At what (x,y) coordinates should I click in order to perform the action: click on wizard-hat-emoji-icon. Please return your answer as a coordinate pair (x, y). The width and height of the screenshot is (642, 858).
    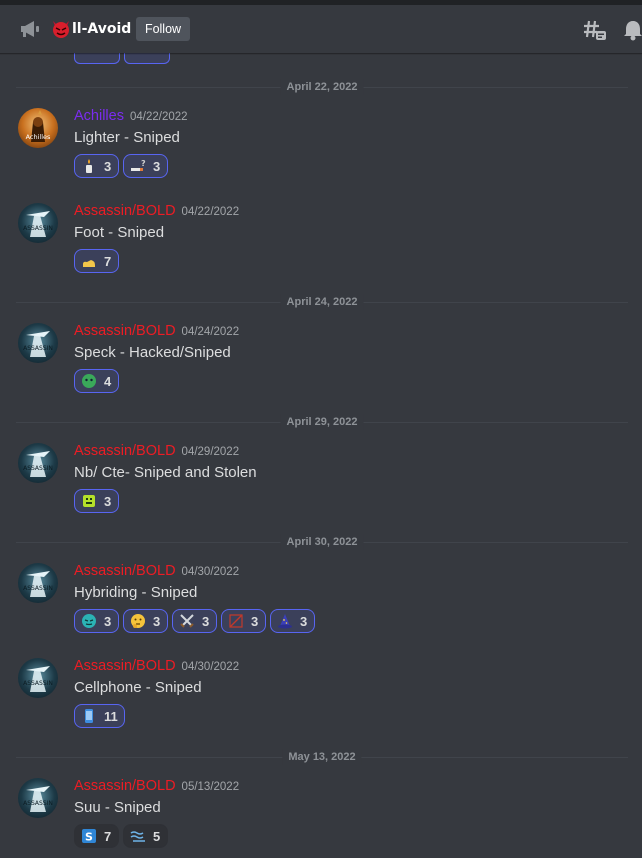
    Looking at the image, I should click on (285, 621).